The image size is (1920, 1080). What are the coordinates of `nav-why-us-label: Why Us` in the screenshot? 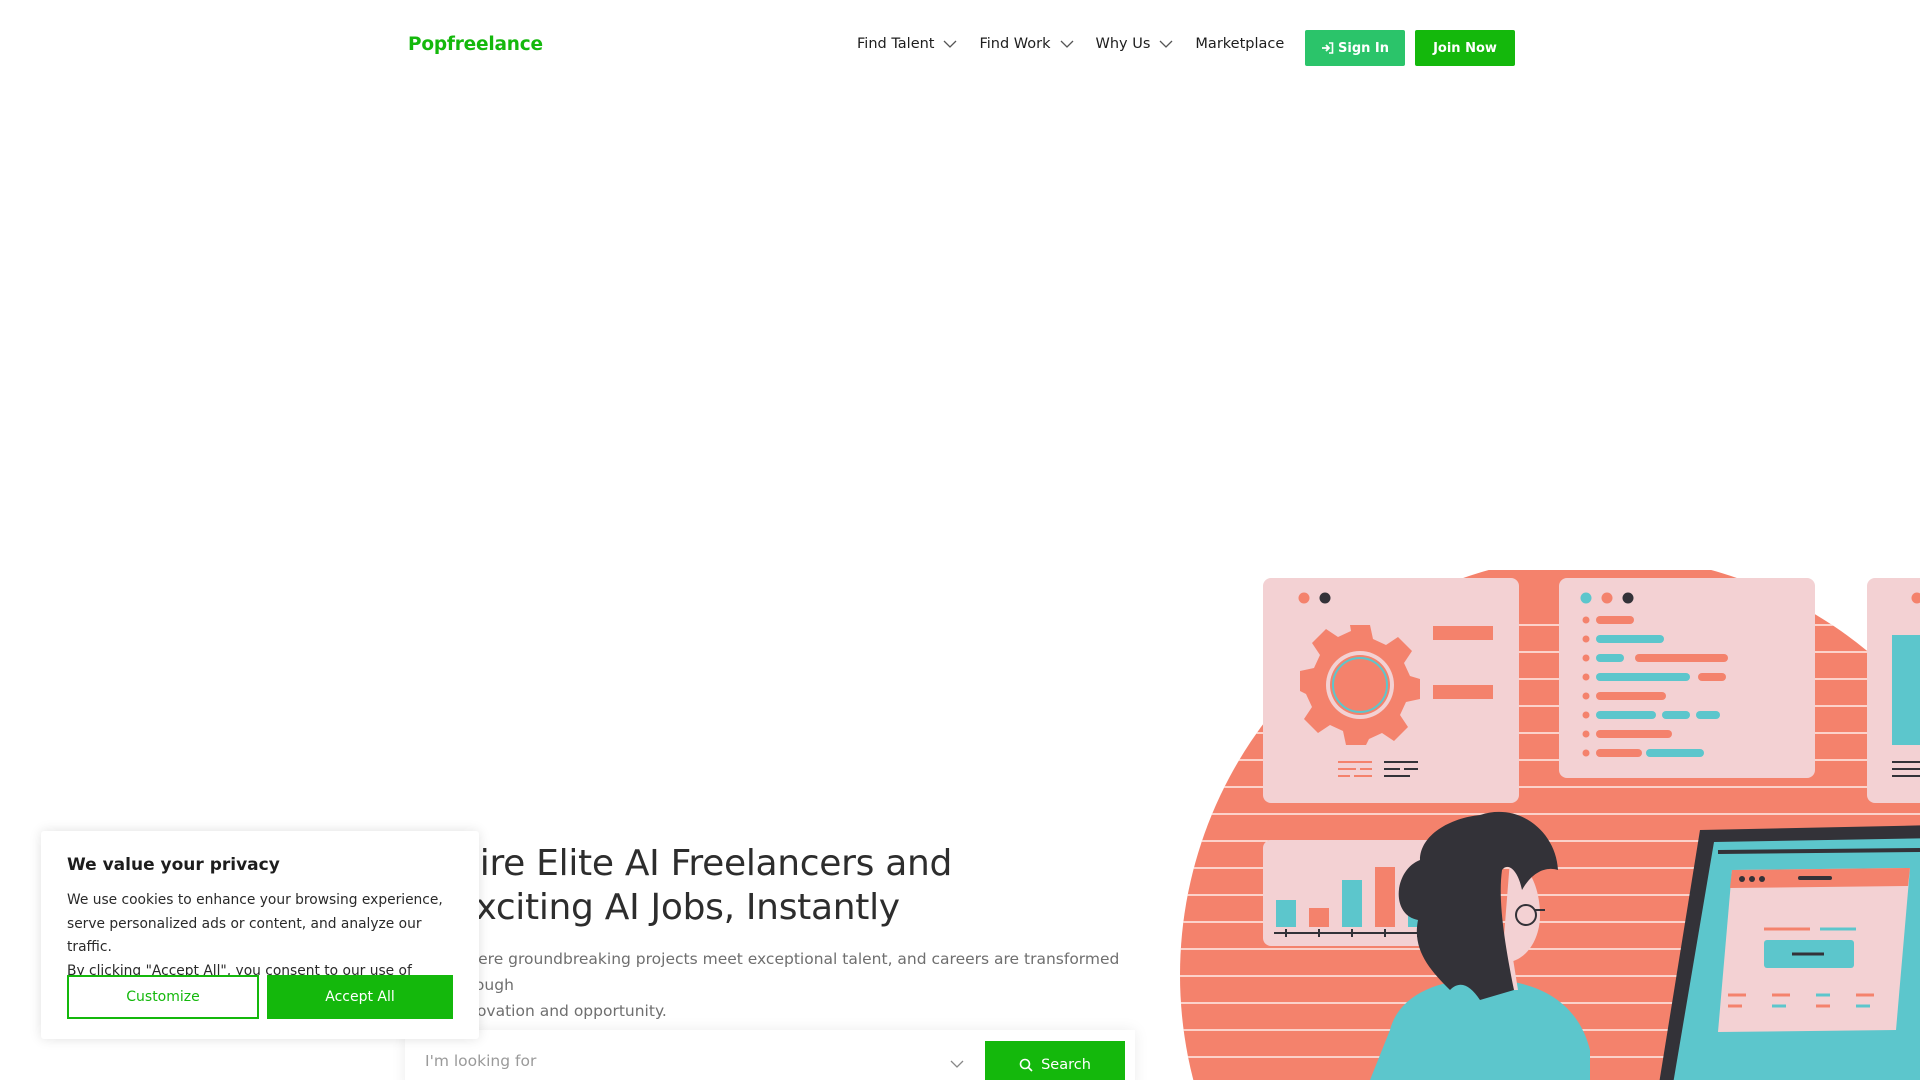 It's located at (1123, 44).